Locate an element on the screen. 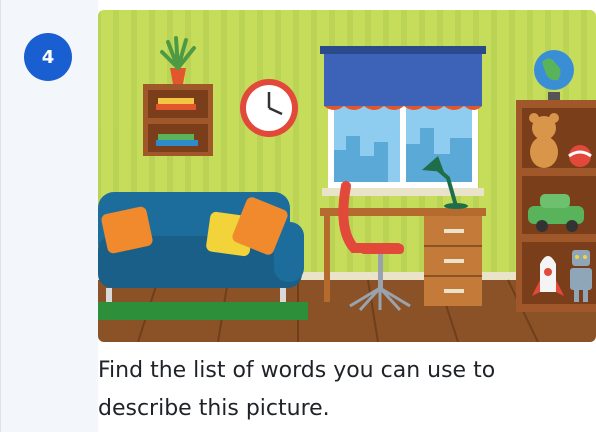 This screenshot has width=596, height=432. books-icon is located at coordinates (178, 120).